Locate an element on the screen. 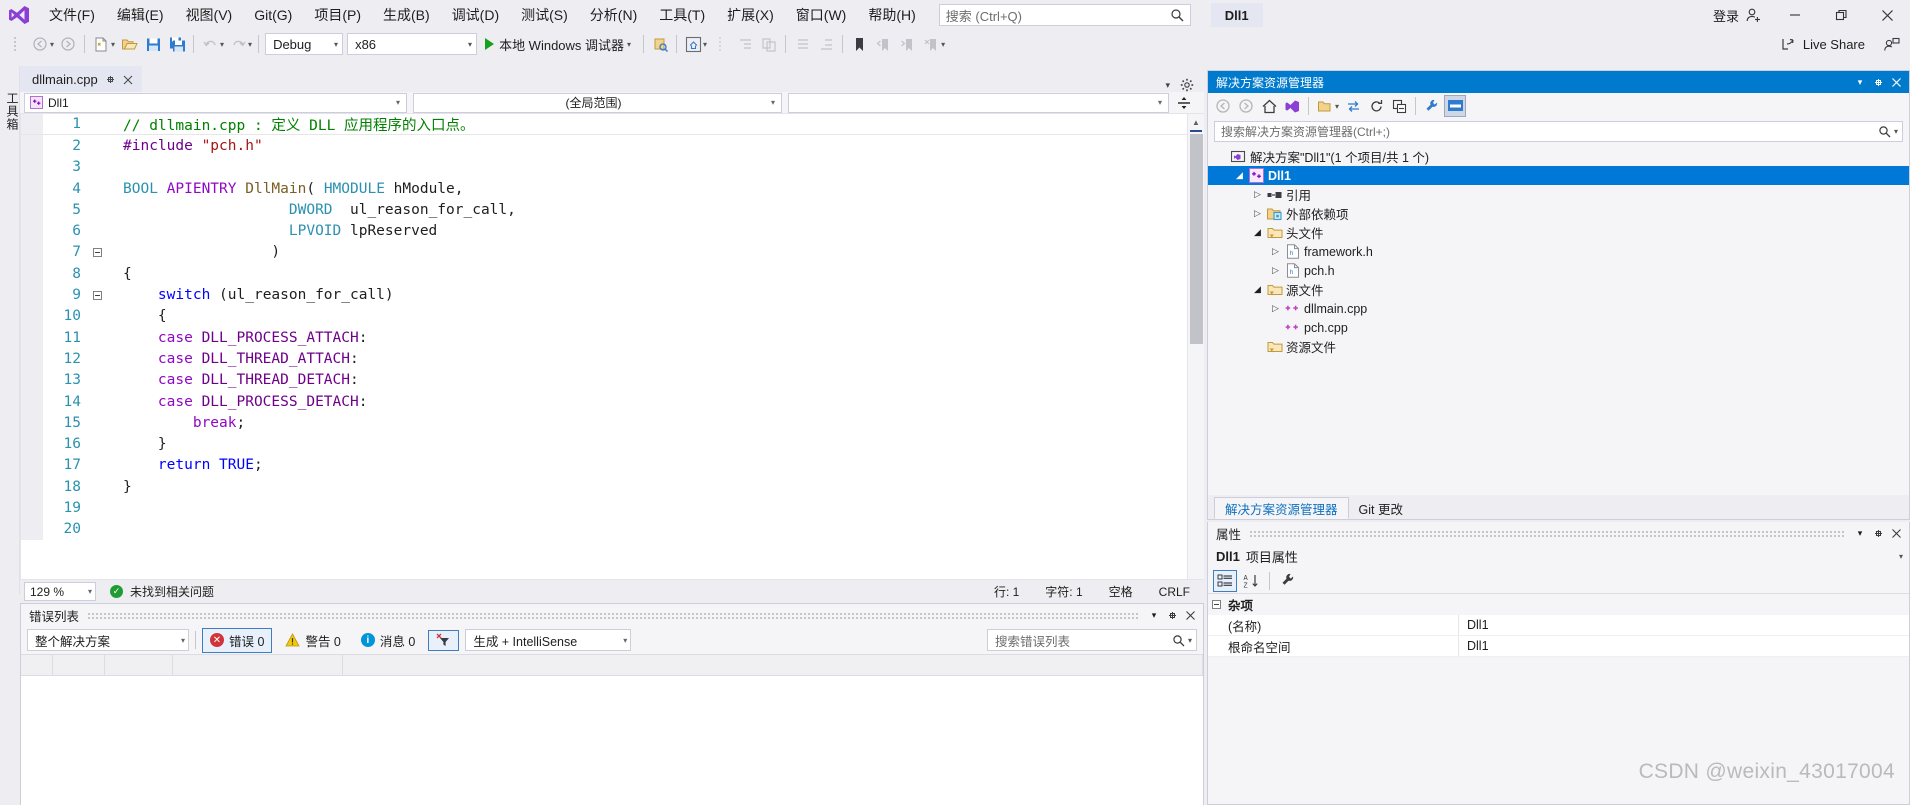  code-line: 20 is located at coordinates (612, 529).